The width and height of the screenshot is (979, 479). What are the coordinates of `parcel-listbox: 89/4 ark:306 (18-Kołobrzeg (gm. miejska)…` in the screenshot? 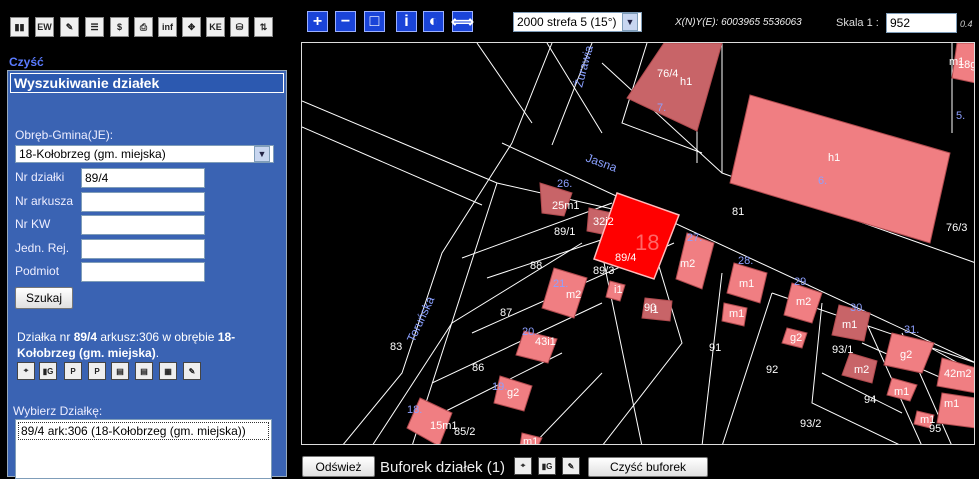 It's located at (143, 449).